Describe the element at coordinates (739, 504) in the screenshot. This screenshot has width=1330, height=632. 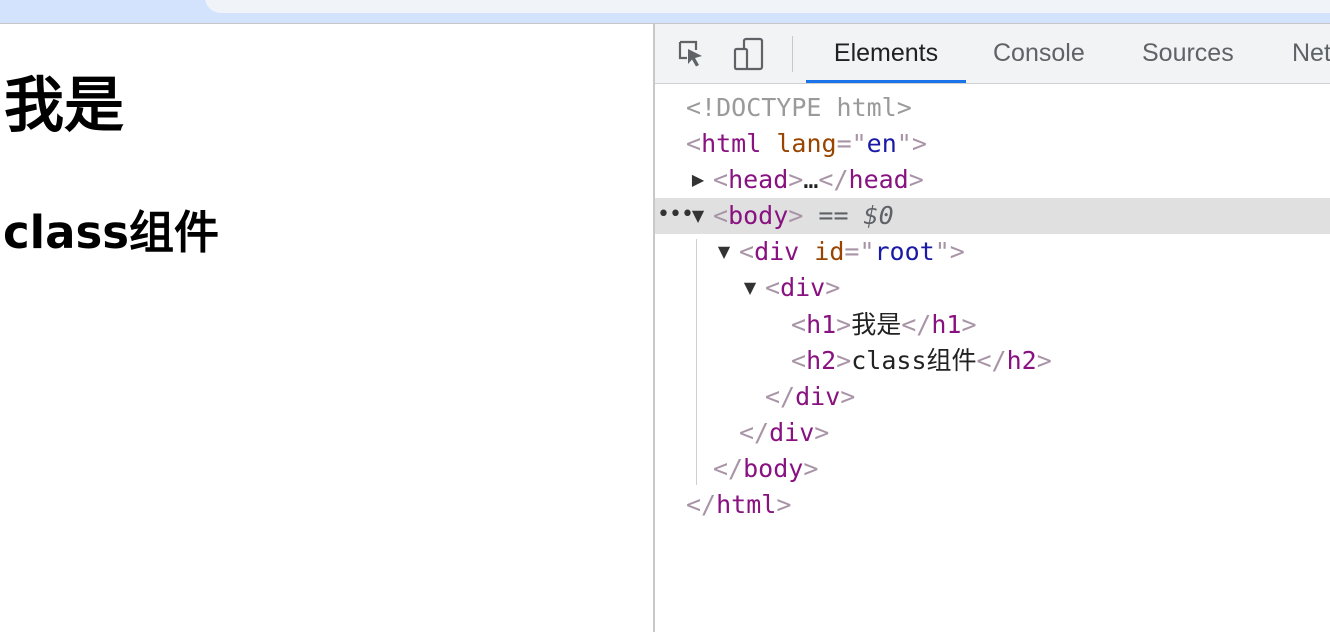
I see `html-close-tag: </html>` at that location.